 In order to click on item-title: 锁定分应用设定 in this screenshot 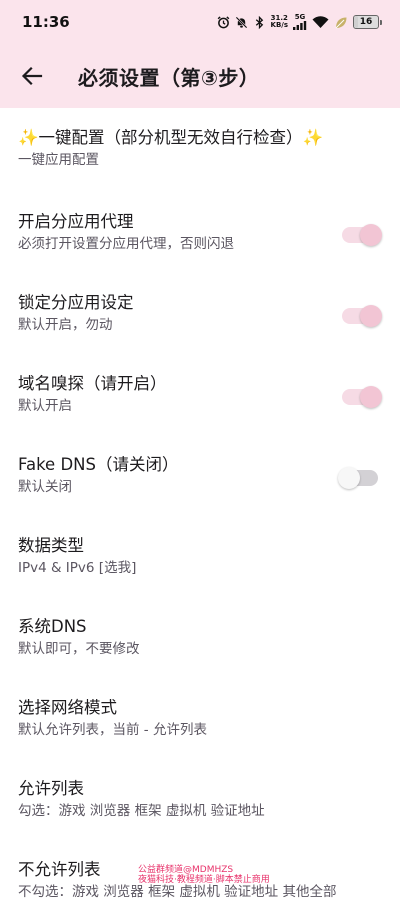, I will do `click(76, 302)`.